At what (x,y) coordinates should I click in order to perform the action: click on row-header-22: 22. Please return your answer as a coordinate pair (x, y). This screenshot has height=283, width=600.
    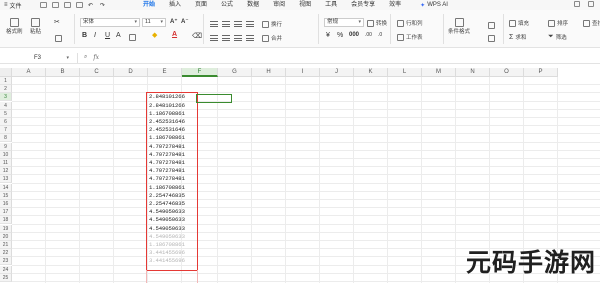
    Looking at the image, I should click on (6, 253).